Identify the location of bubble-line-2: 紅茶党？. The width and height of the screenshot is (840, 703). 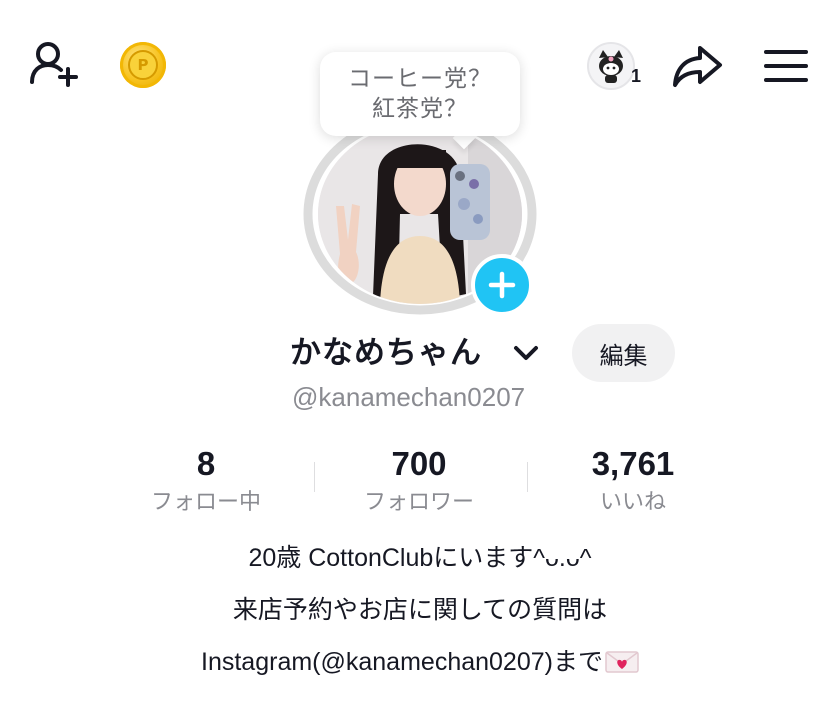
(420, 109).